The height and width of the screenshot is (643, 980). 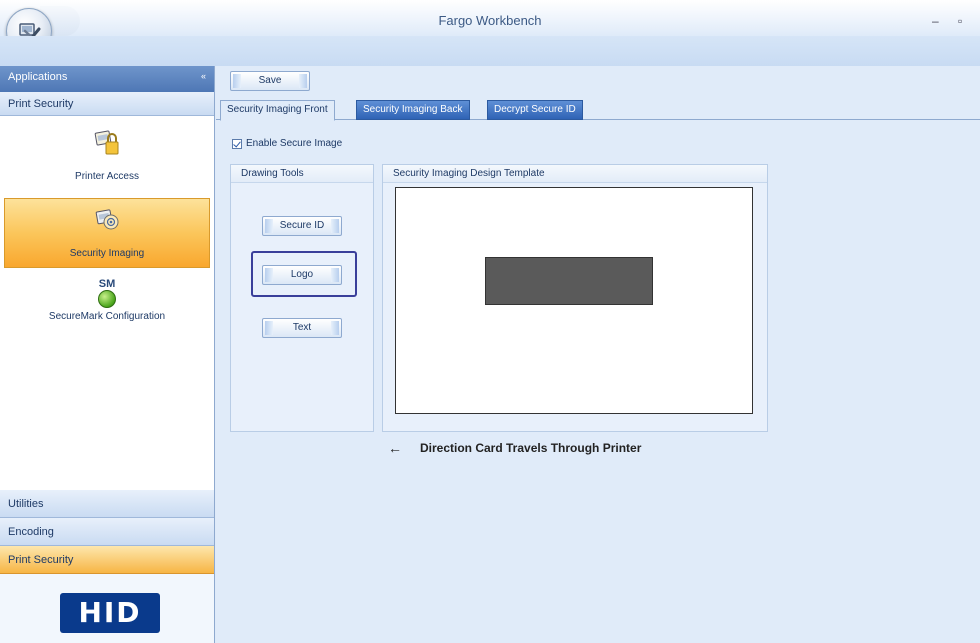 What do you see at coordinates (302, 298) in the screenshot?
I see `drawing-tools-group: Drawing Tools` at bounding box center [302, 298].